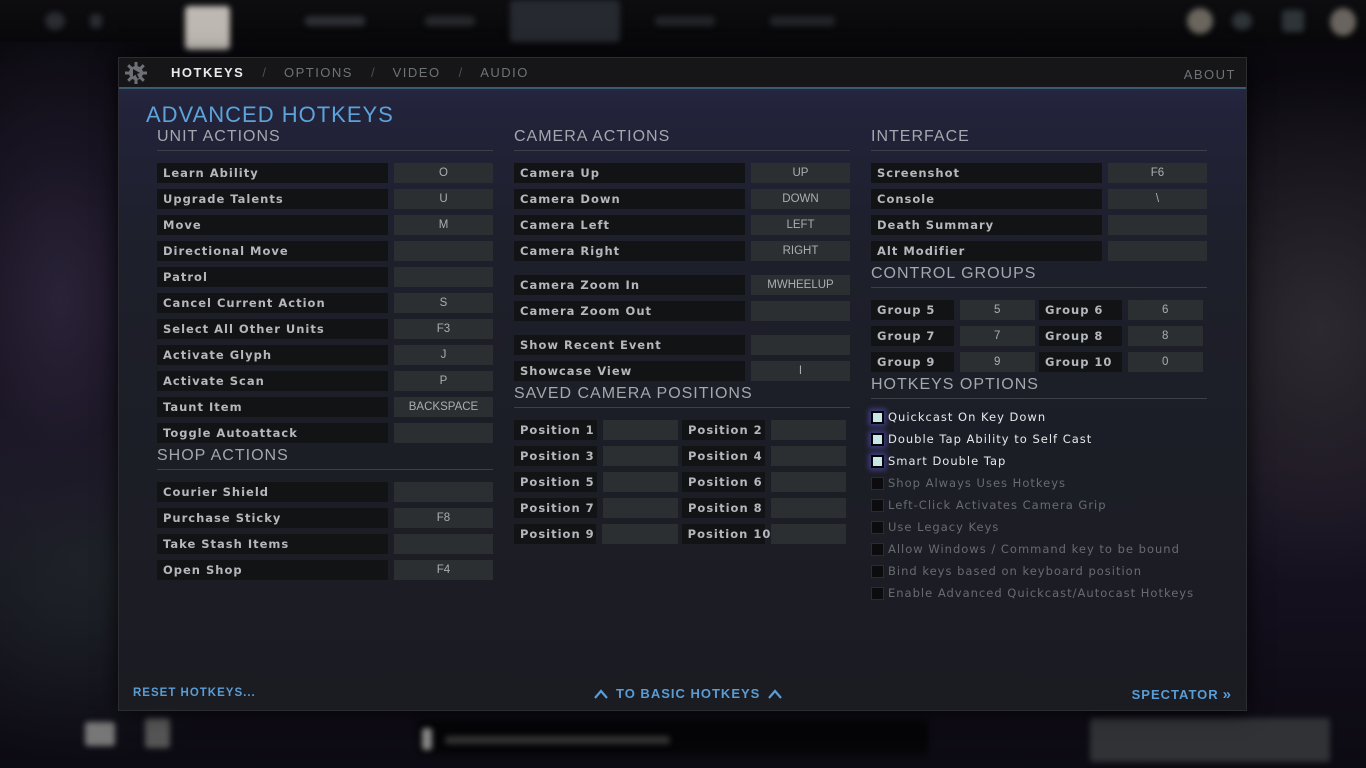  I want to click on hotkey-binding-button: LEFT, so click(800, 225).